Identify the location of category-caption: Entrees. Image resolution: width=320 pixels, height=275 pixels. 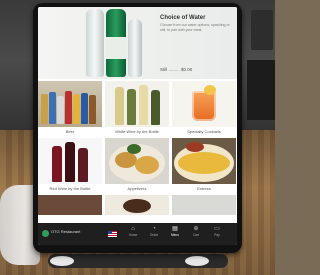
(204, 188).